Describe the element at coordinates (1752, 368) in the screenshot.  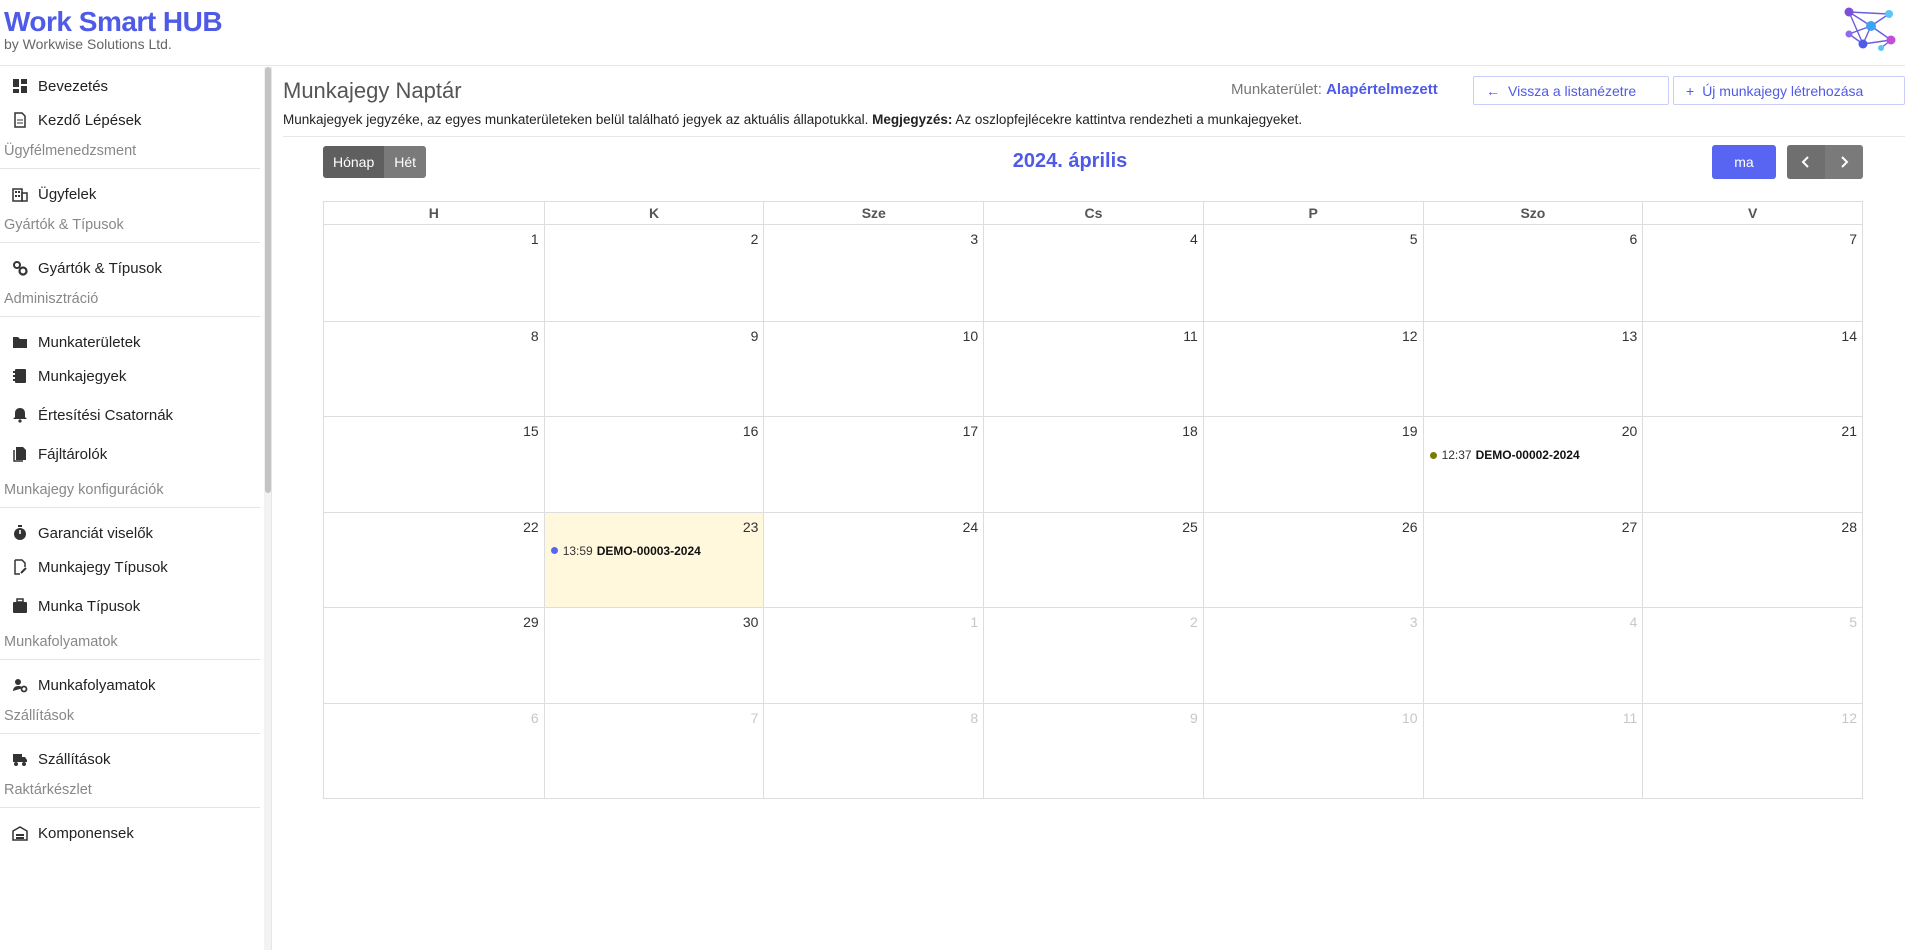
I see `calendar-day-cell: 14` at that location.